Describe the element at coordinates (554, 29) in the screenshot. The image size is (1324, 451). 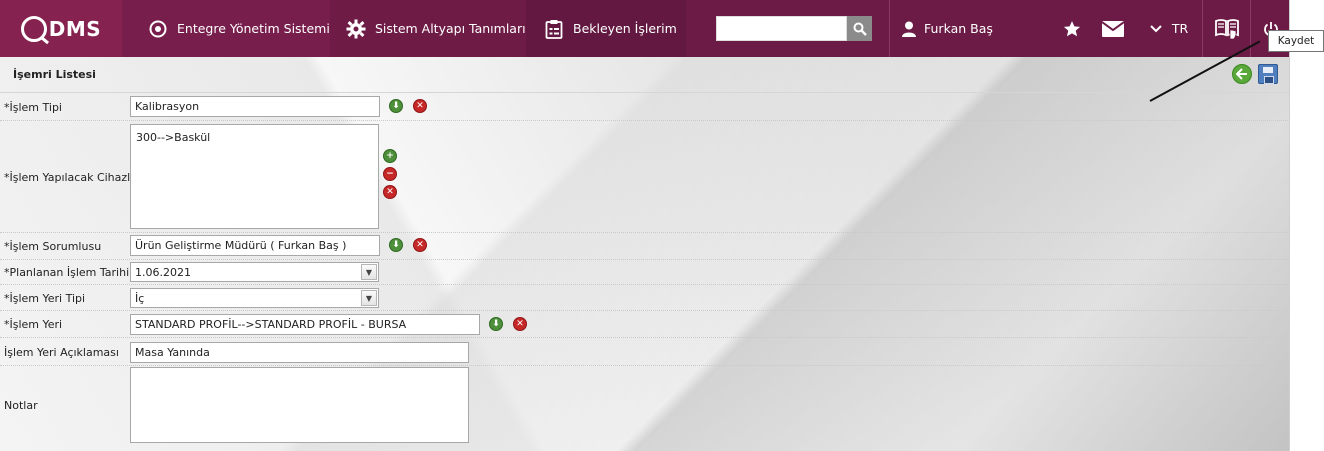
I see `clipboard-icon` at that location.